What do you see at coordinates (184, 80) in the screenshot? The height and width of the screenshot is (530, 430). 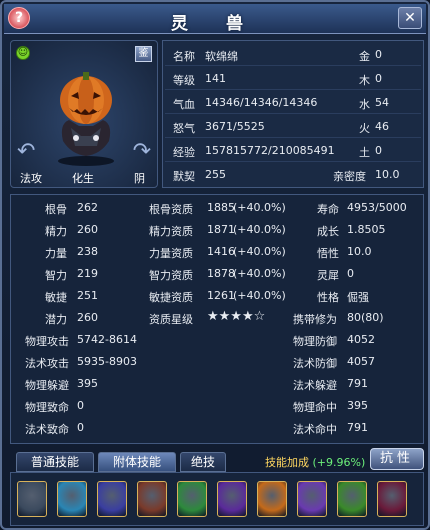 I see `level-label: 等级` at bounding box center [184, 80].